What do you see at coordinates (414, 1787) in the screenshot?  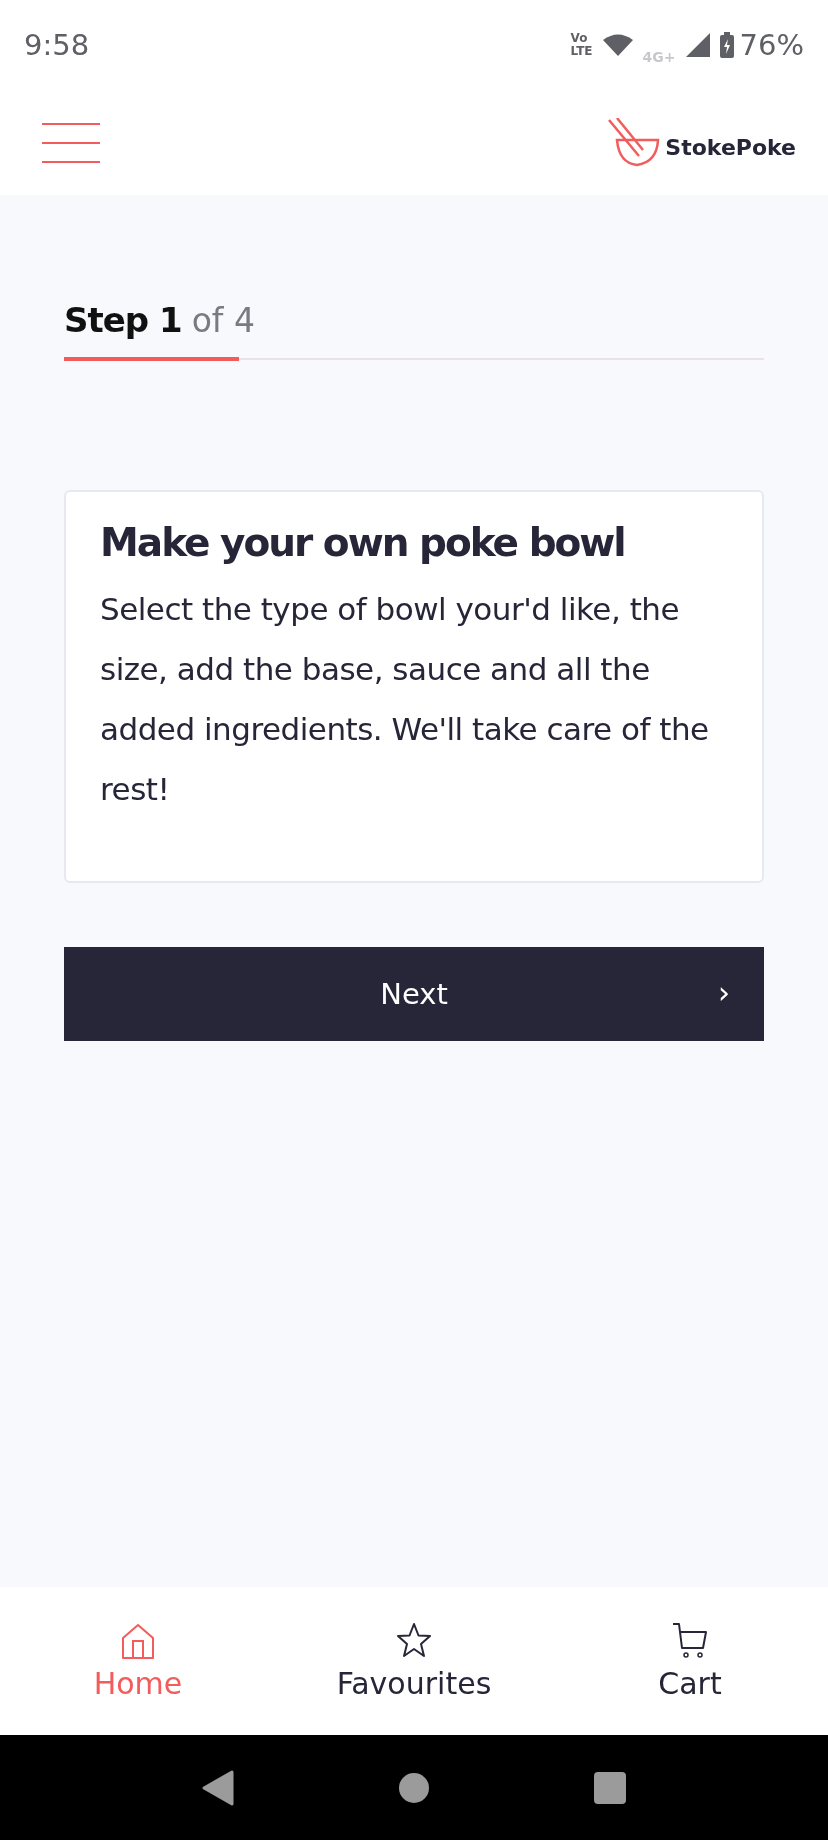 I see `home-button-icon` at bounding box center [414, 1787].